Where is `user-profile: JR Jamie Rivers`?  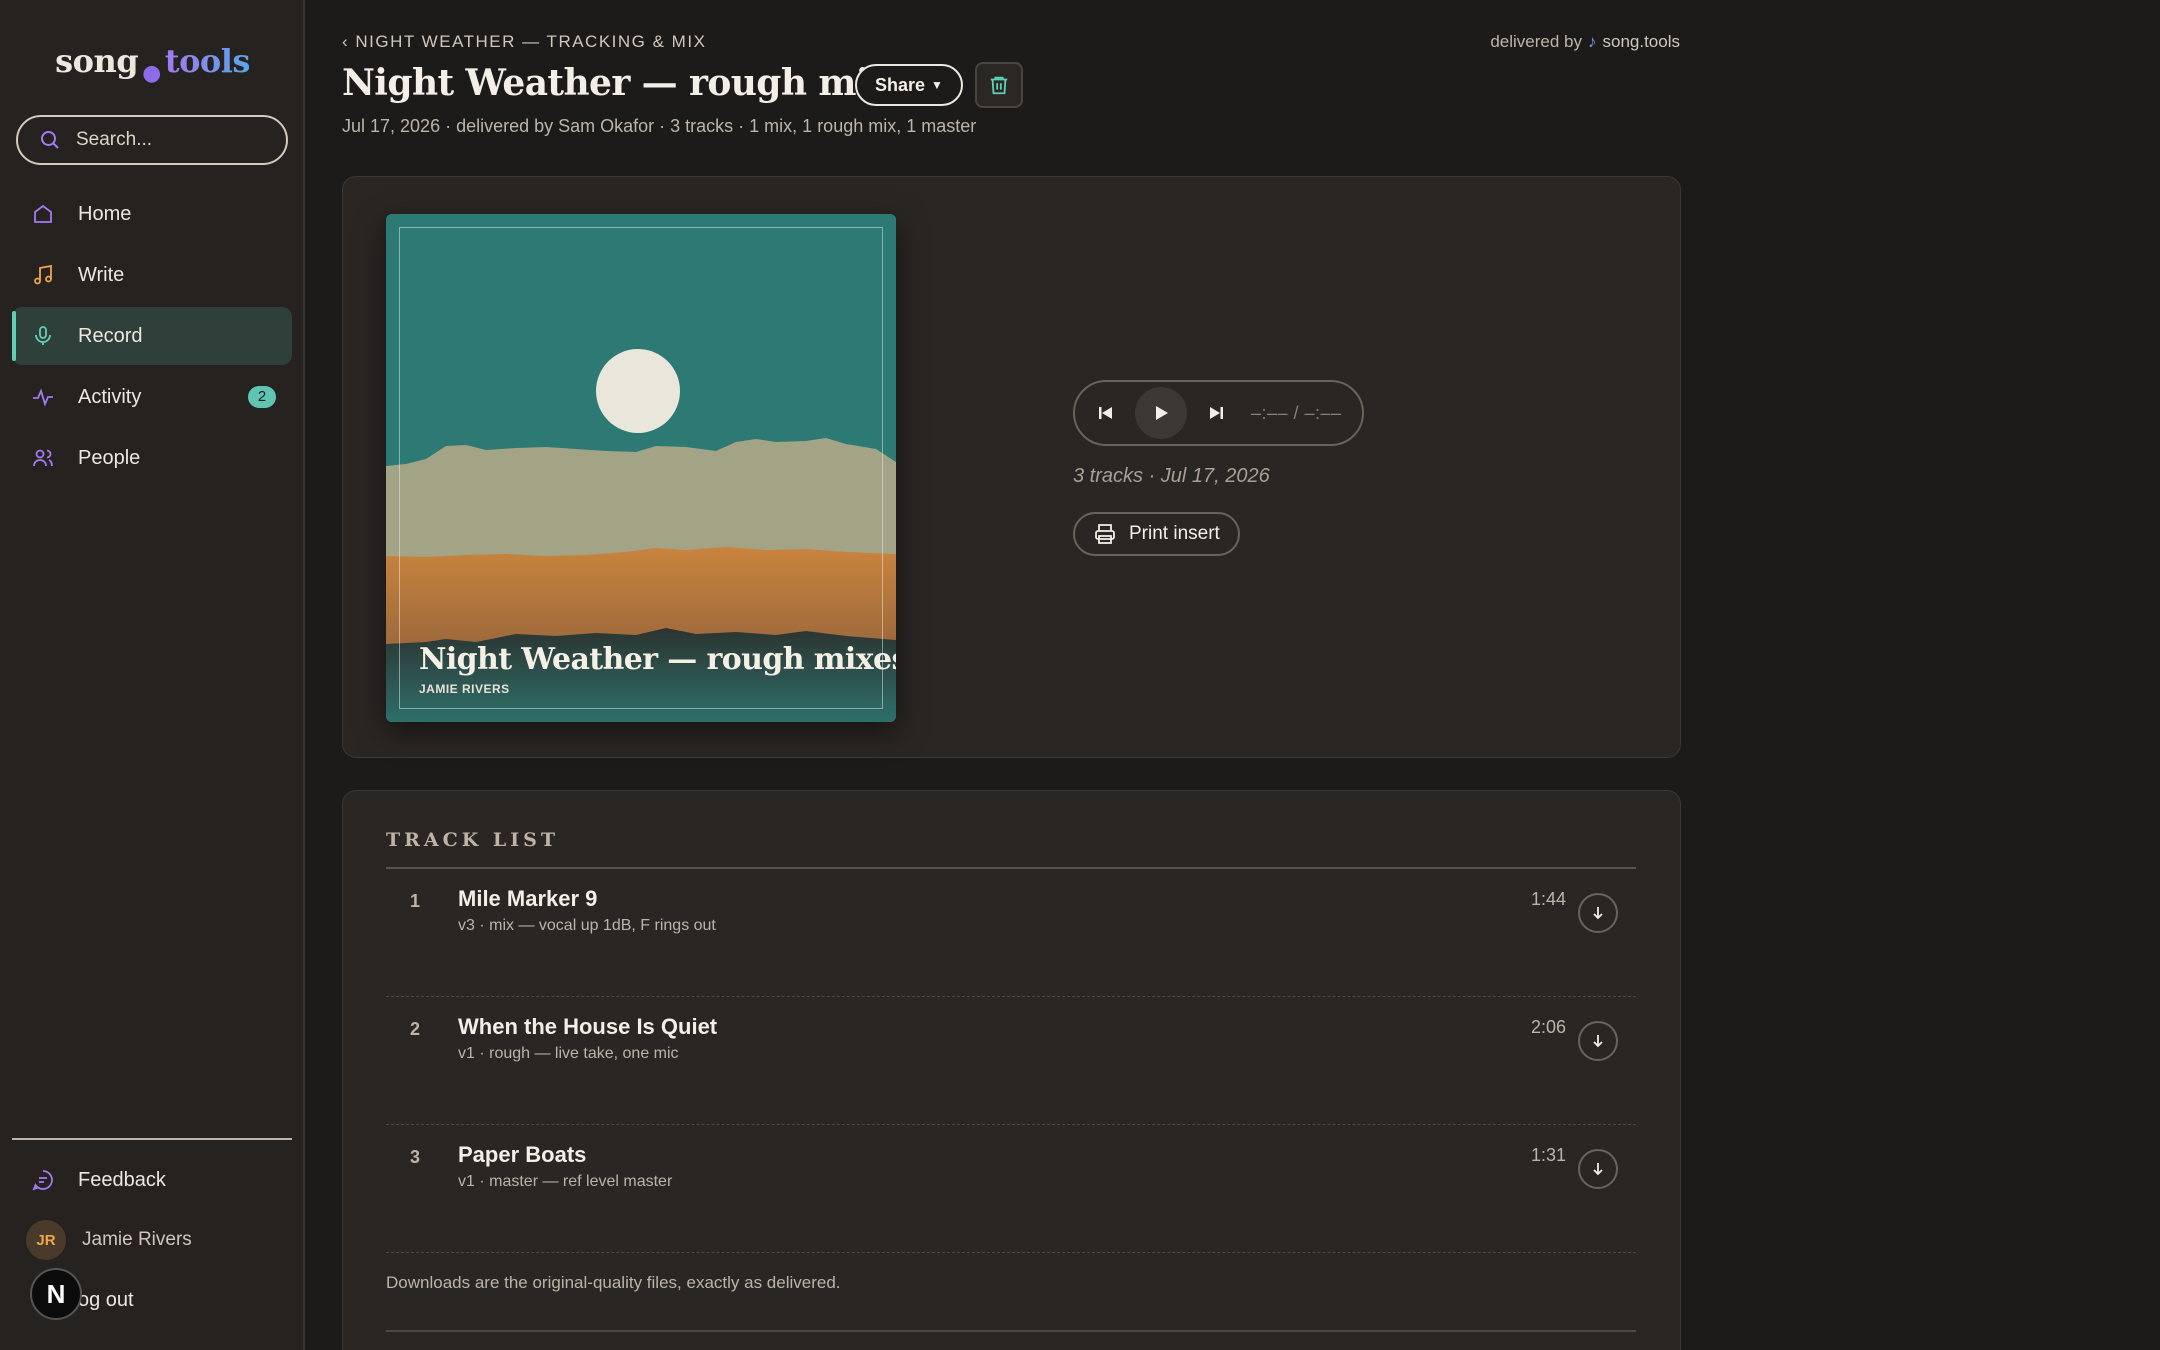
user-profile: JR Jamie Rivers is located at coordinates (152, 1240).